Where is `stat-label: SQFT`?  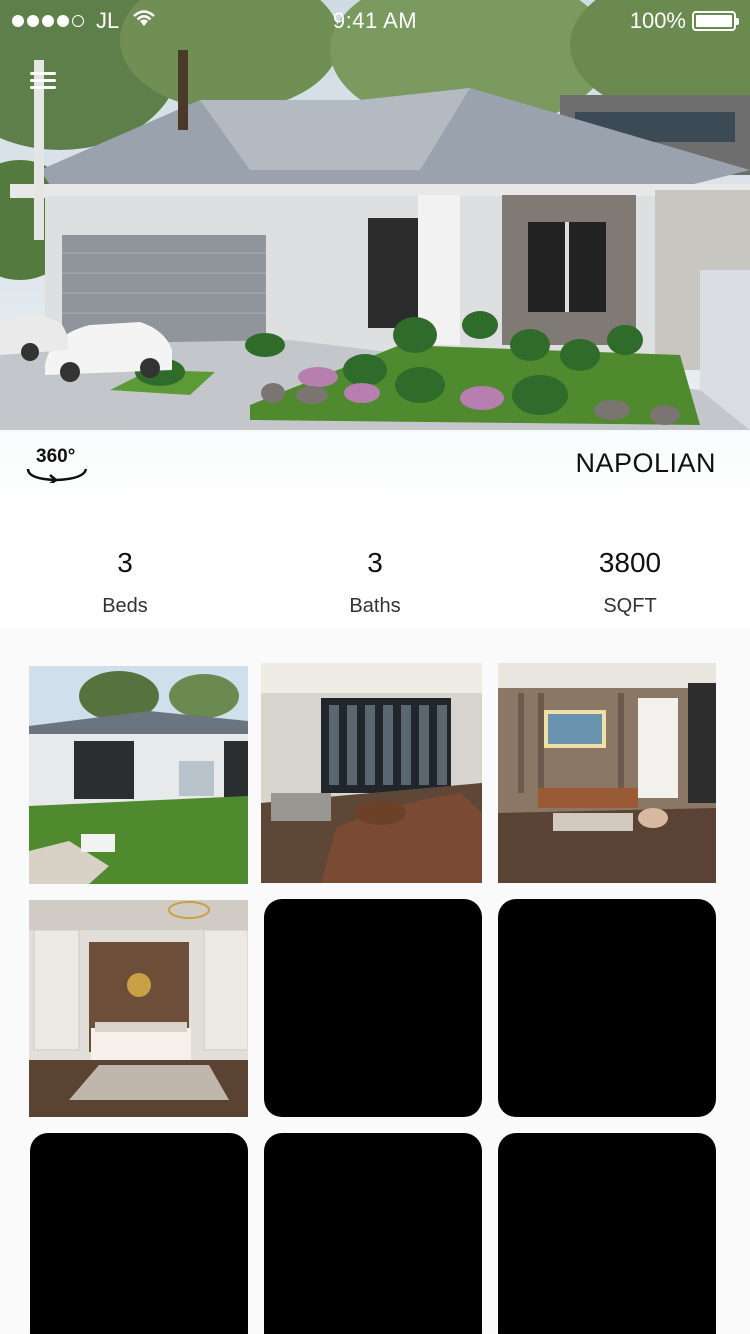 stat-label: SQFT is located at coordinates (630, 606).